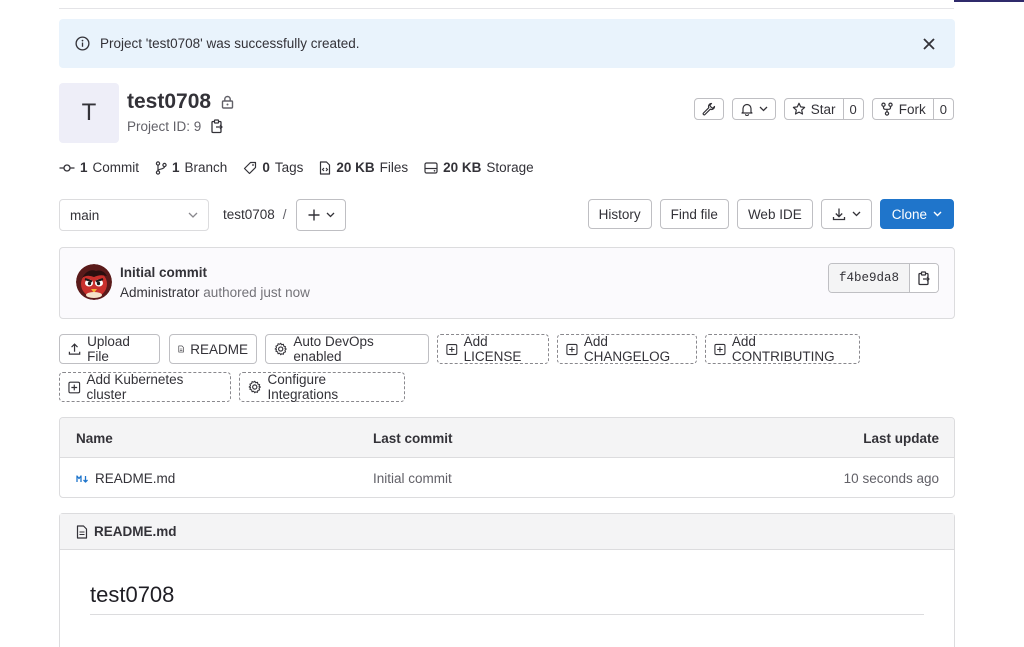  Describe the element at coordinates (901, 438) in the screenshot. I see `column-last-update: Last update` at that location.